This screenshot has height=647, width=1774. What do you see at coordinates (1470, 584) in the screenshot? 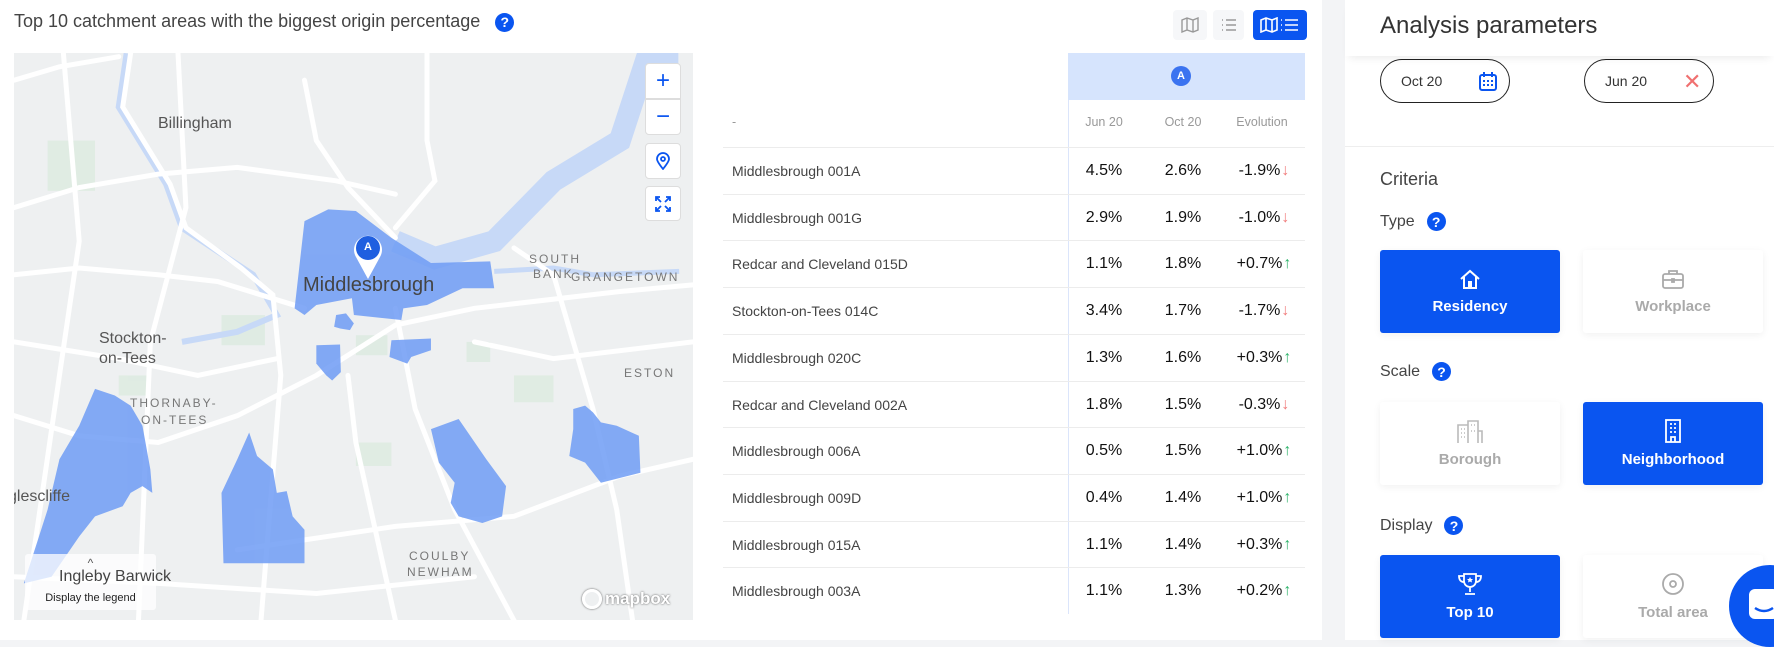
I see `trophy-icon` at bounding box center [1470, 584].